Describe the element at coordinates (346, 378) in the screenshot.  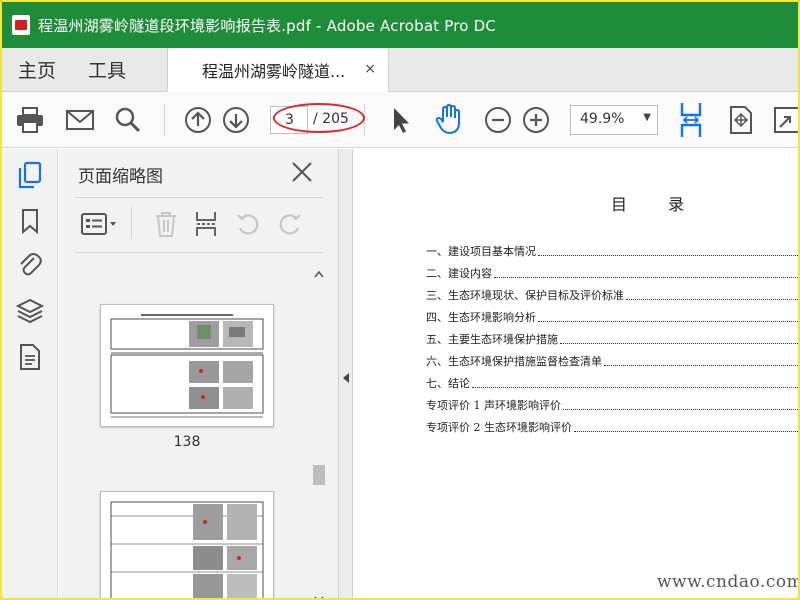
I see `collapse-left-icon` at that location.